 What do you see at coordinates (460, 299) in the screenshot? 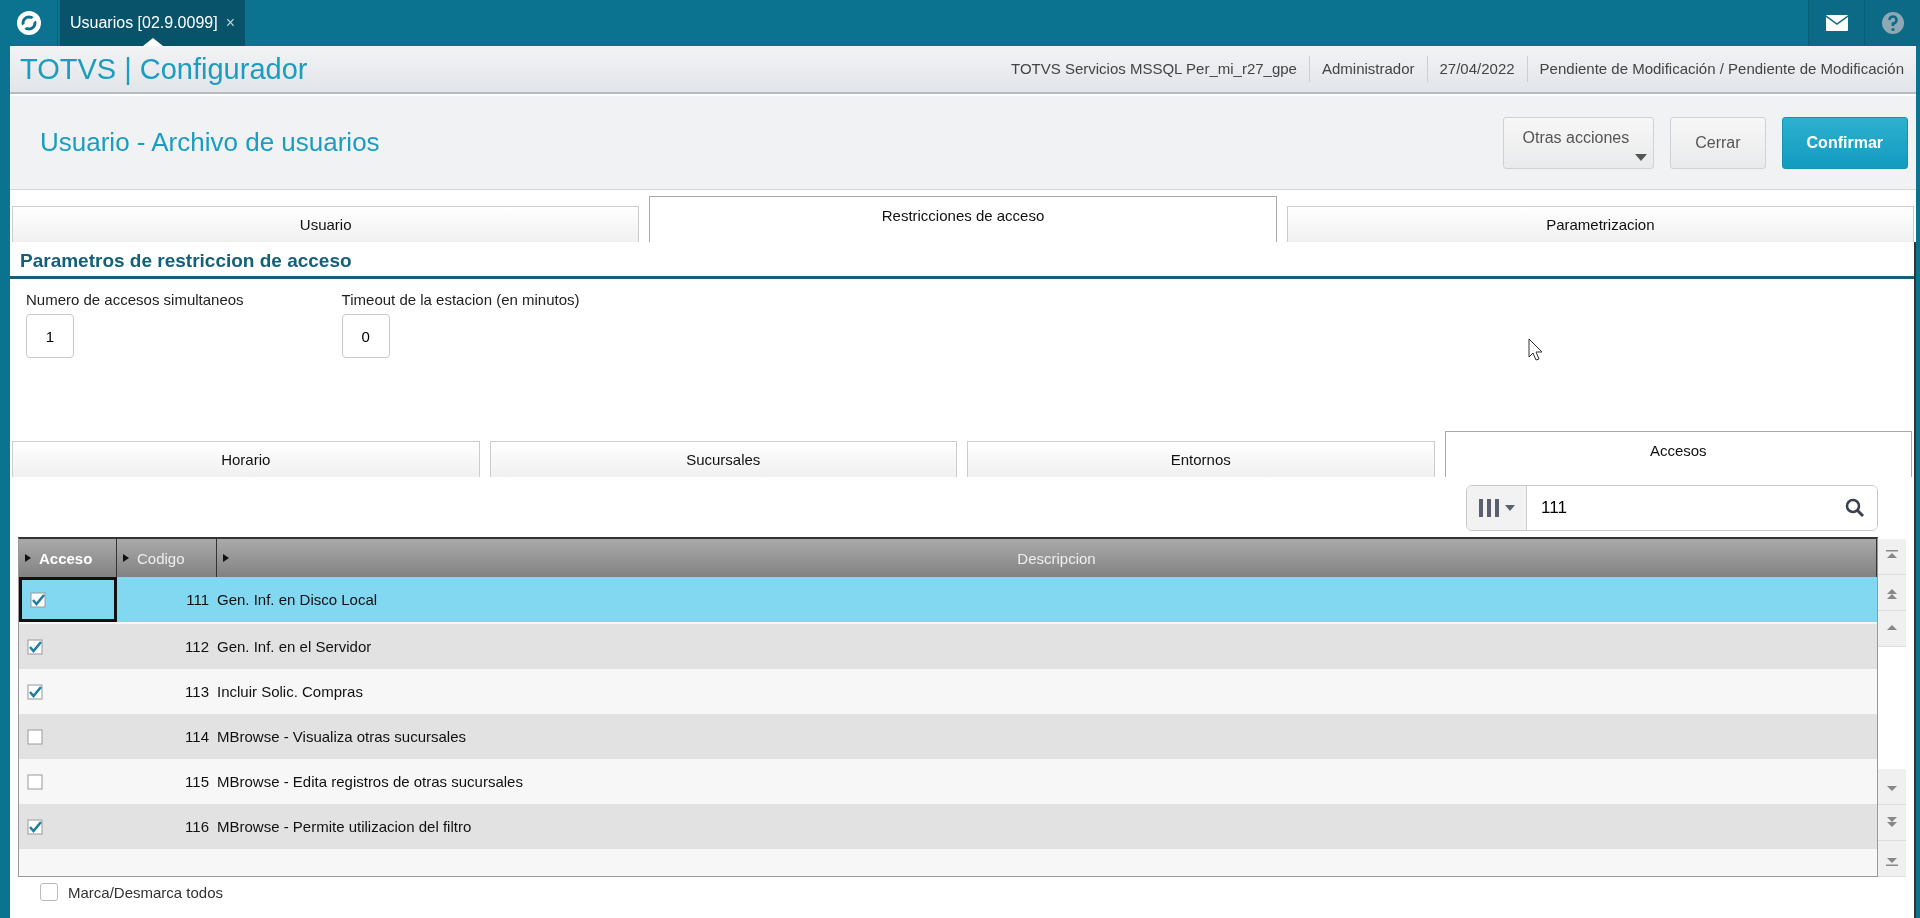
I see `field-label: Timeout de la estacion (en minutos)` at bounding box center [460, 299].